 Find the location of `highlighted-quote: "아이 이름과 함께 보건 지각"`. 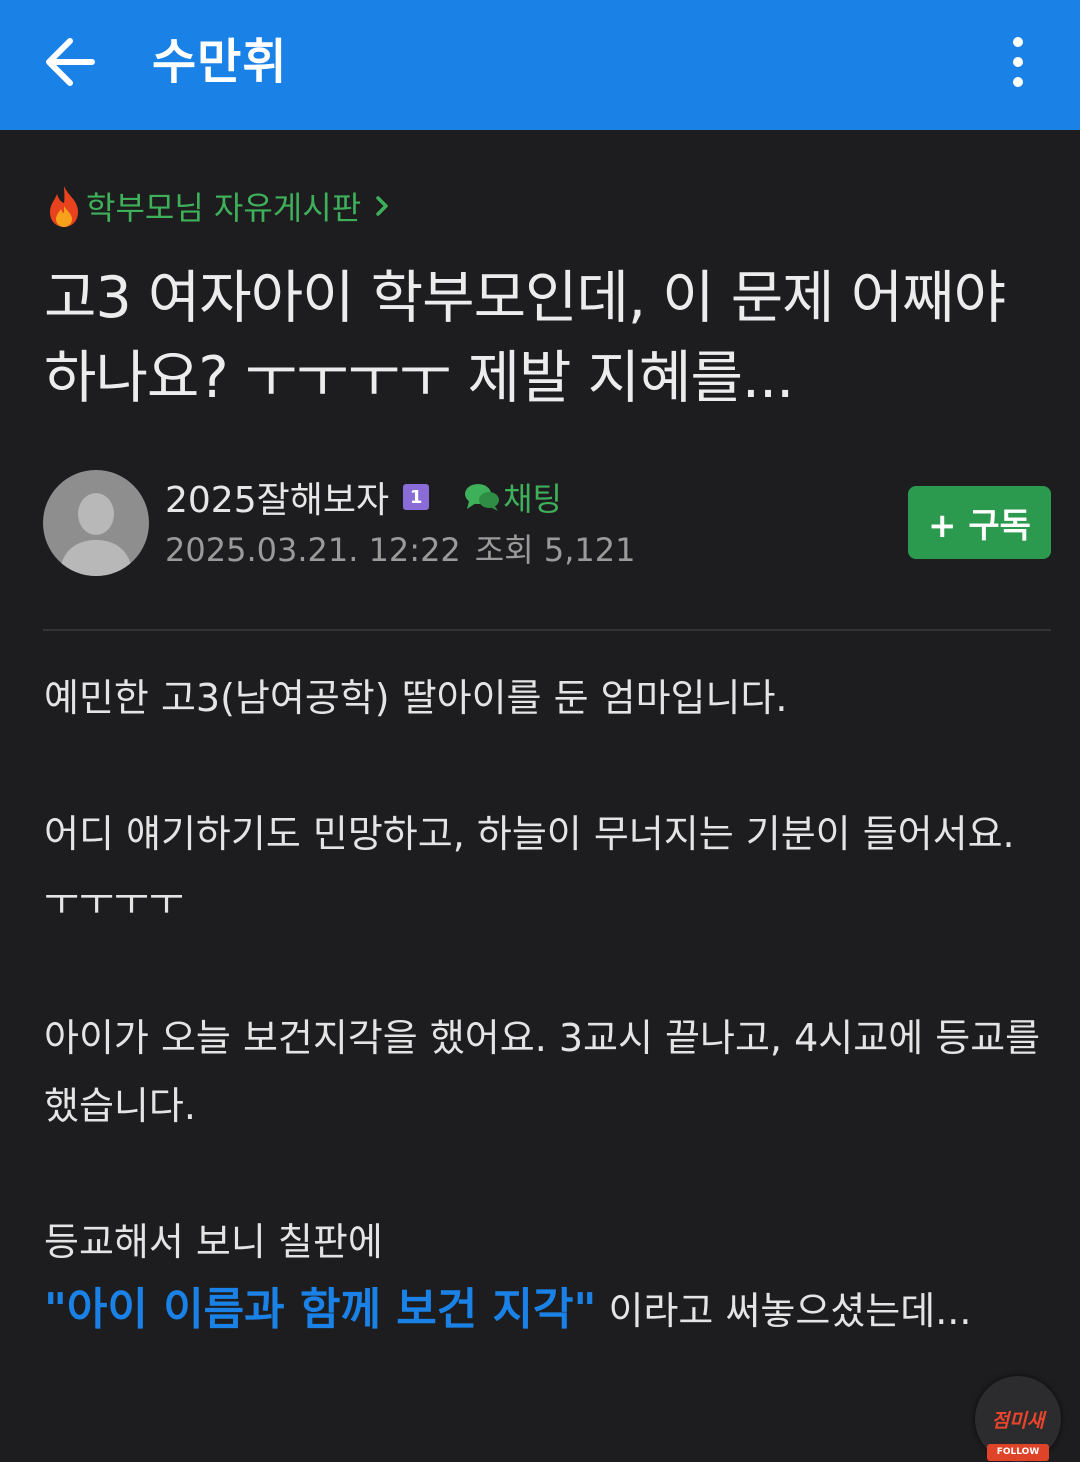

highlighted-quote: "아이 이름과 함께 보건 지각" is located at coordinates (320, 1309).